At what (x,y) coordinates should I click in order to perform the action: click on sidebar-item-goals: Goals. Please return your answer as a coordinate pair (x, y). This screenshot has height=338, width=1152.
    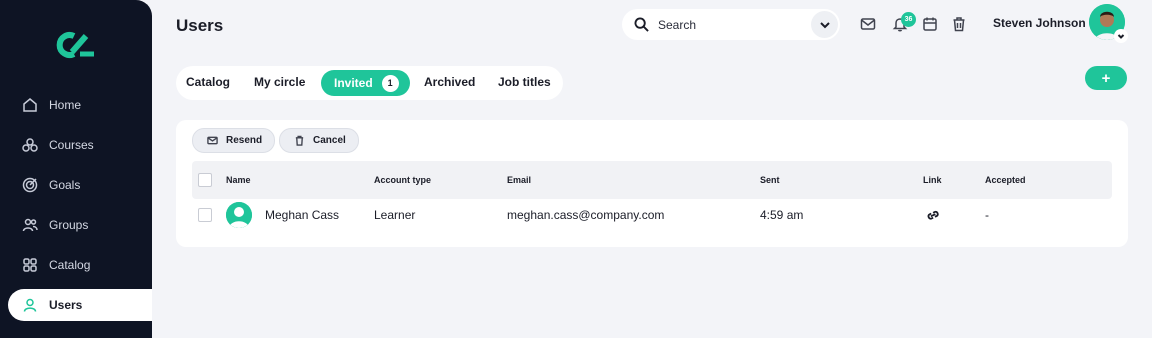
    Looking at the image, I should click on (80, 185).